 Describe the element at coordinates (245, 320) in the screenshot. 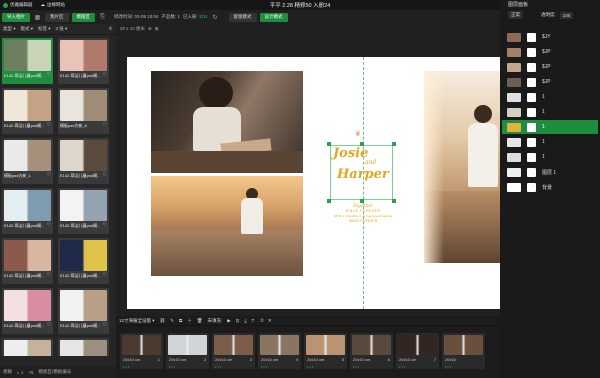

I see `download-icon: ⤓` at that location.